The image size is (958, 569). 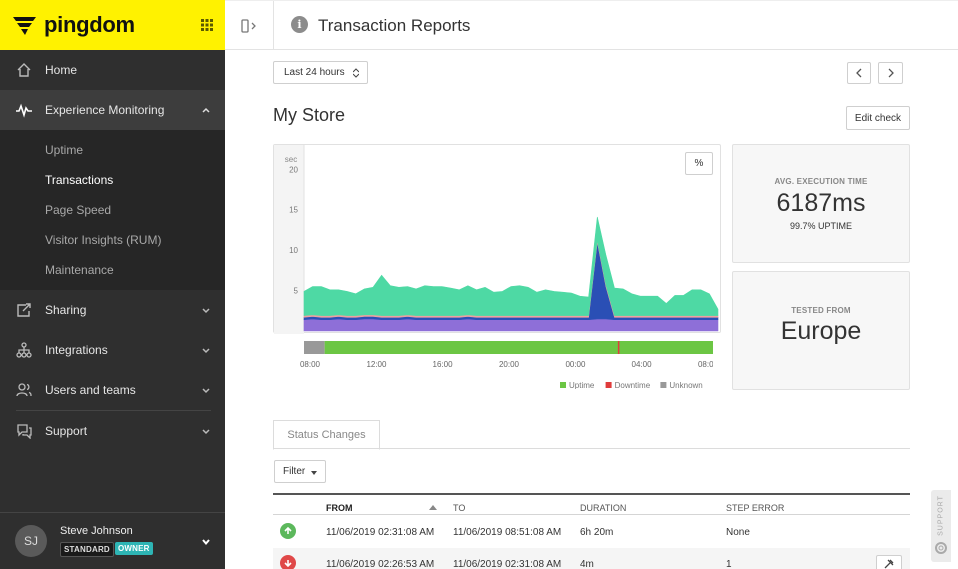 I want to click on y-axis-unit-label: sec, so click(x=291, y=159).